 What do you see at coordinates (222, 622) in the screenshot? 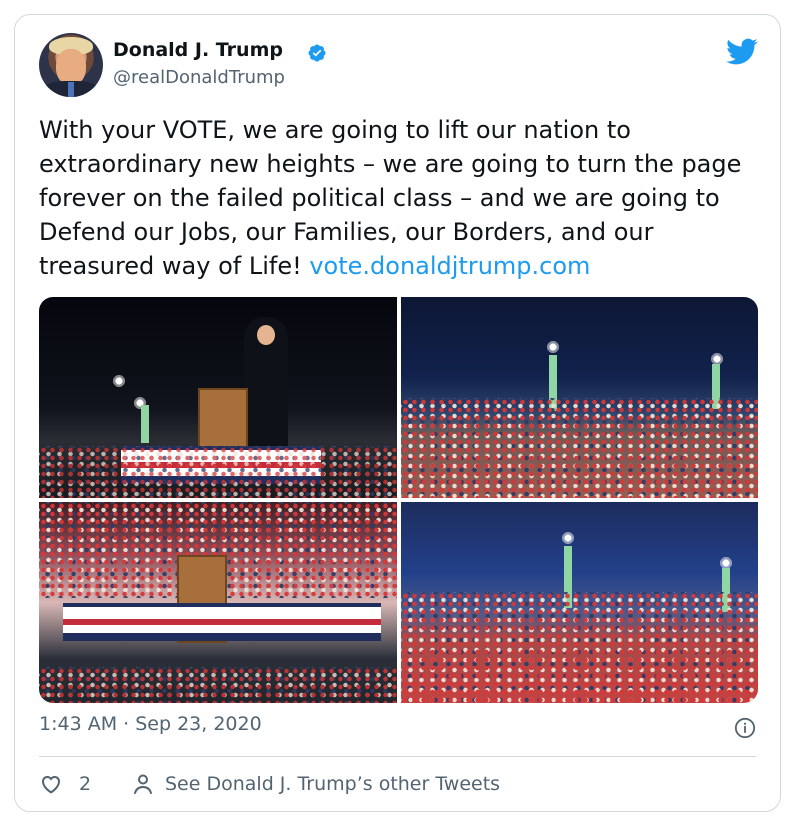
I see `stage-banner` at bounding box center [222, 622].